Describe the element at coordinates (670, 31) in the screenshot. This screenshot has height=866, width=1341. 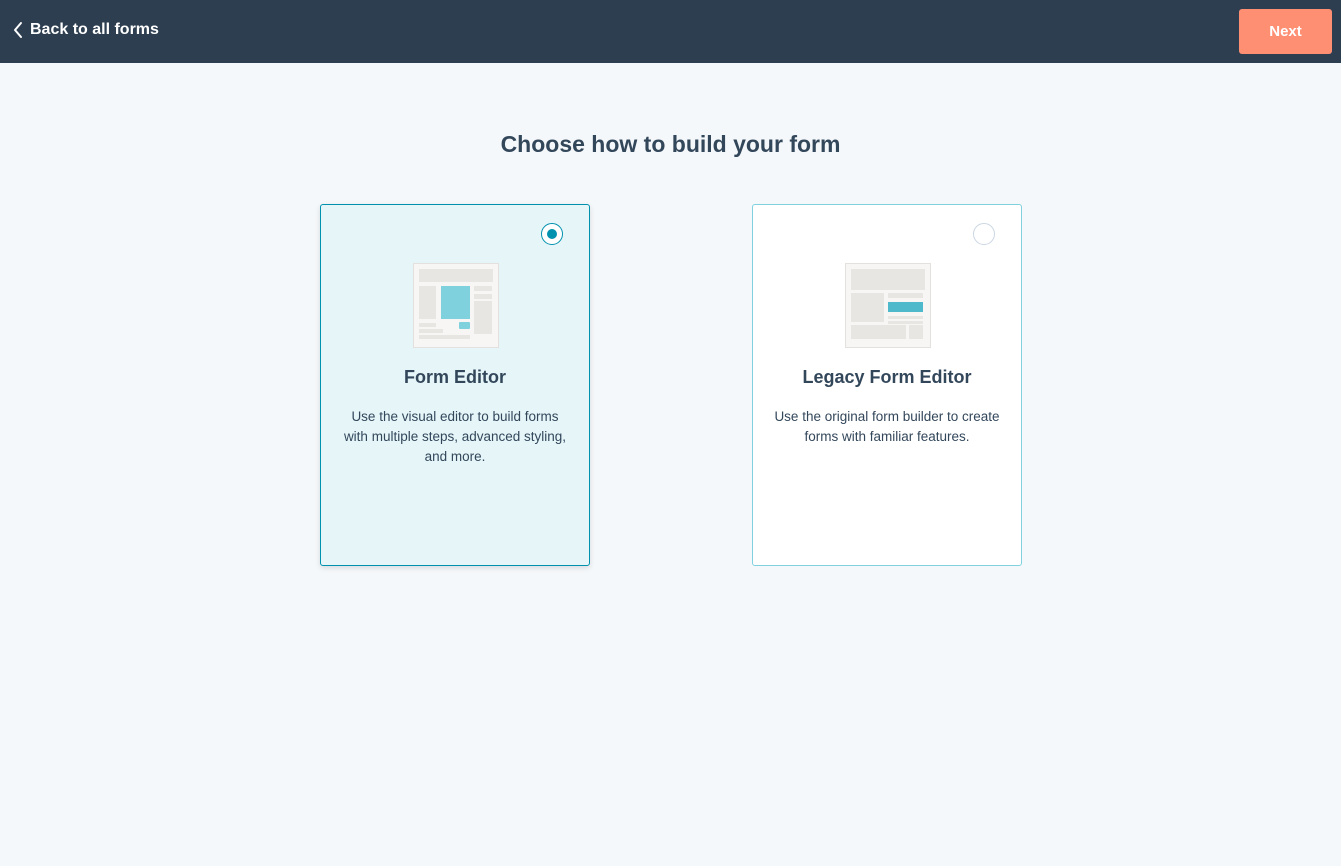
I see `top-bar: Back to all forms Next` at that location.